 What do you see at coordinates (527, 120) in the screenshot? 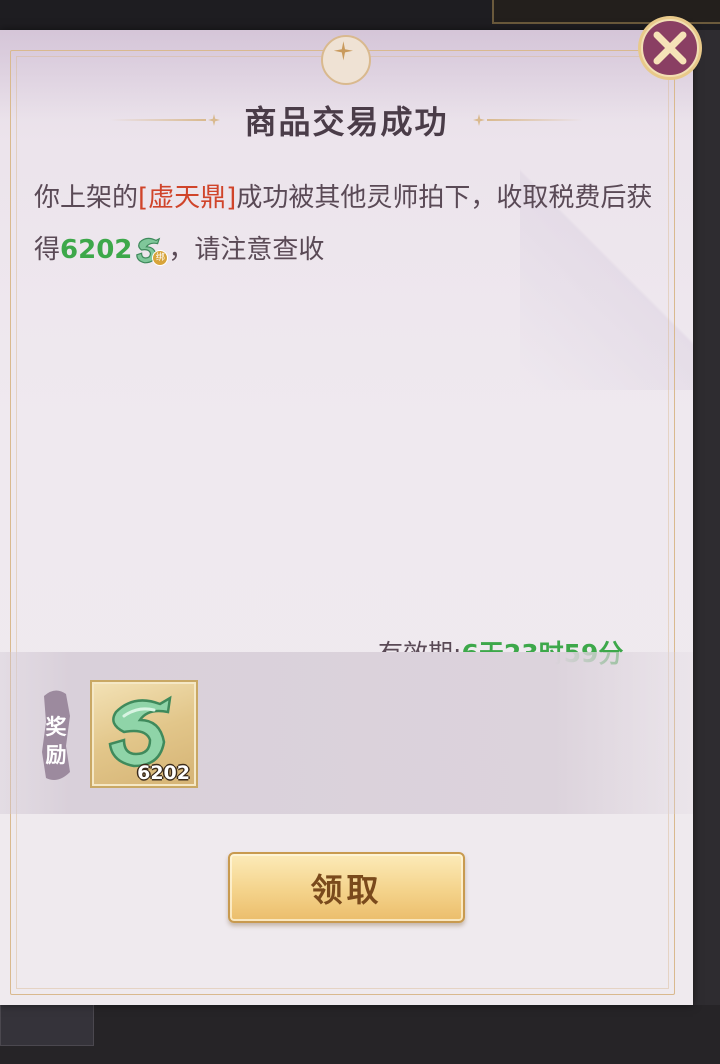
I see `title-ornament-right` at bounding box center [527, 120].